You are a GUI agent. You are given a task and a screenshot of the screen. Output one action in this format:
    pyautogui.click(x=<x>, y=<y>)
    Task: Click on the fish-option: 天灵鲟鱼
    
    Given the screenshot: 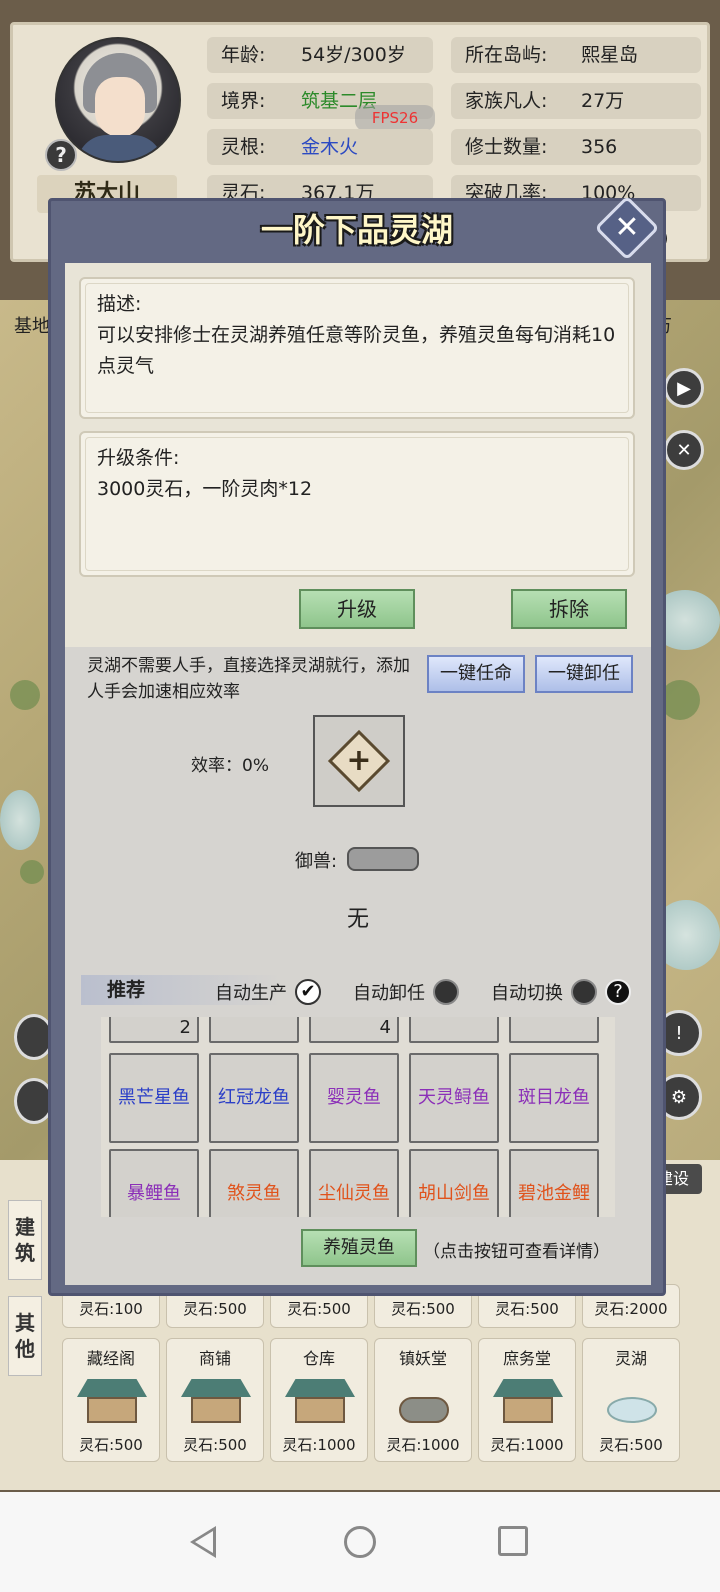 What is the action you would take?
    pyautogui.click(x=454, y=1098)
    